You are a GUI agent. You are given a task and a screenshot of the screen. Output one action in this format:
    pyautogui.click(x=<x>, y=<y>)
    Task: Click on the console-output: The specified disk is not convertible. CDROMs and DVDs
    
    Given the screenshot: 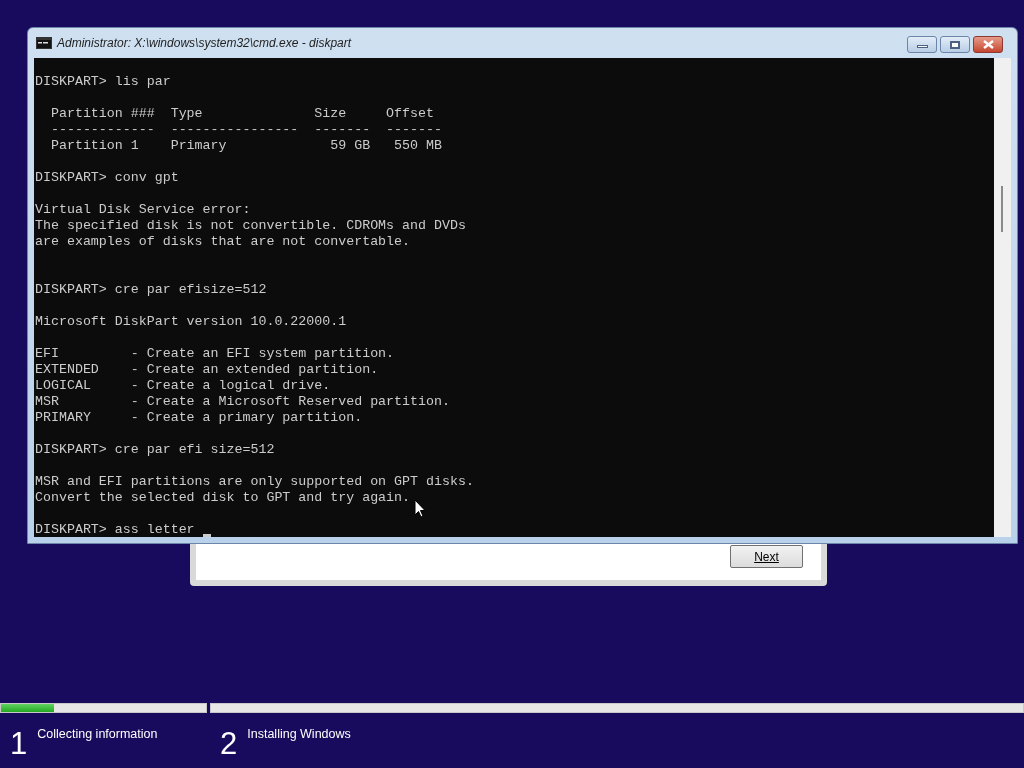 What is the action you would take?
    pyautogui.click(x=250, y=226)
    